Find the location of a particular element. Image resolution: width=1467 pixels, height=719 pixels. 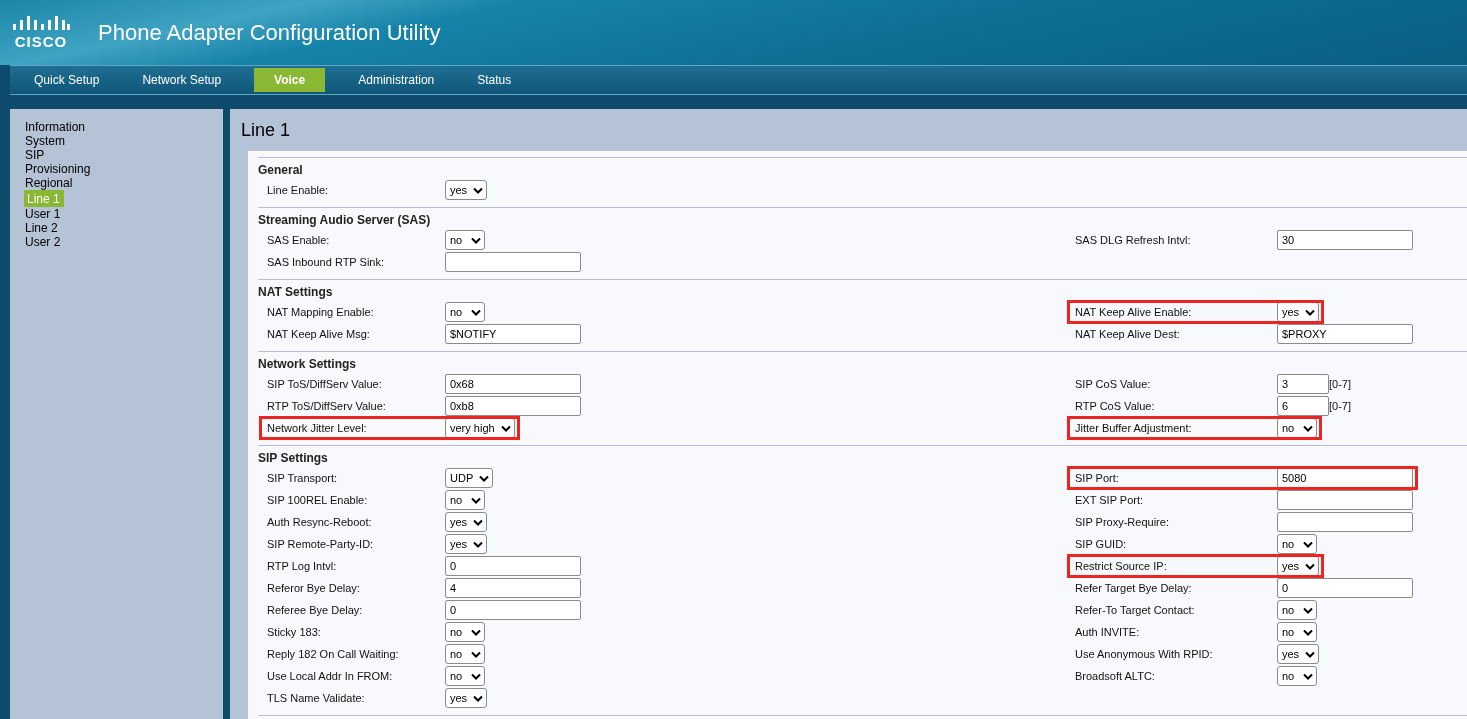

field-label: SIP Proxy-Require: is located at coordinates (1122, 522).